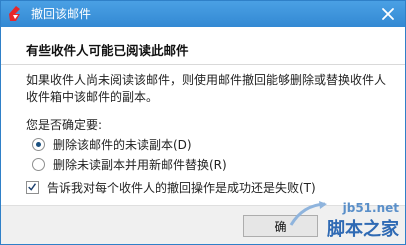 This screenshot has height=245, width=406. I want to click on checkmark-icon, so click(32, 187).